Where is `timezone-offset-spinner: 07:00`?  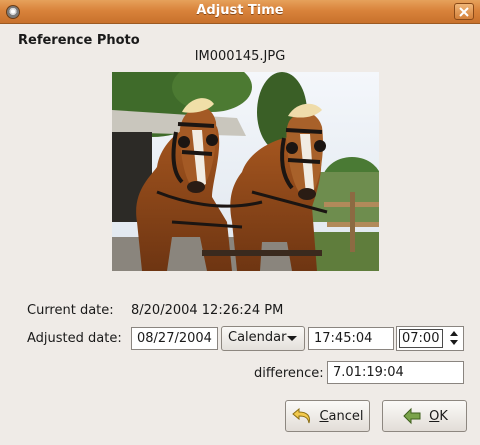 timezone-offset-spinner: 07:00 is located at coordinates (430, 338).